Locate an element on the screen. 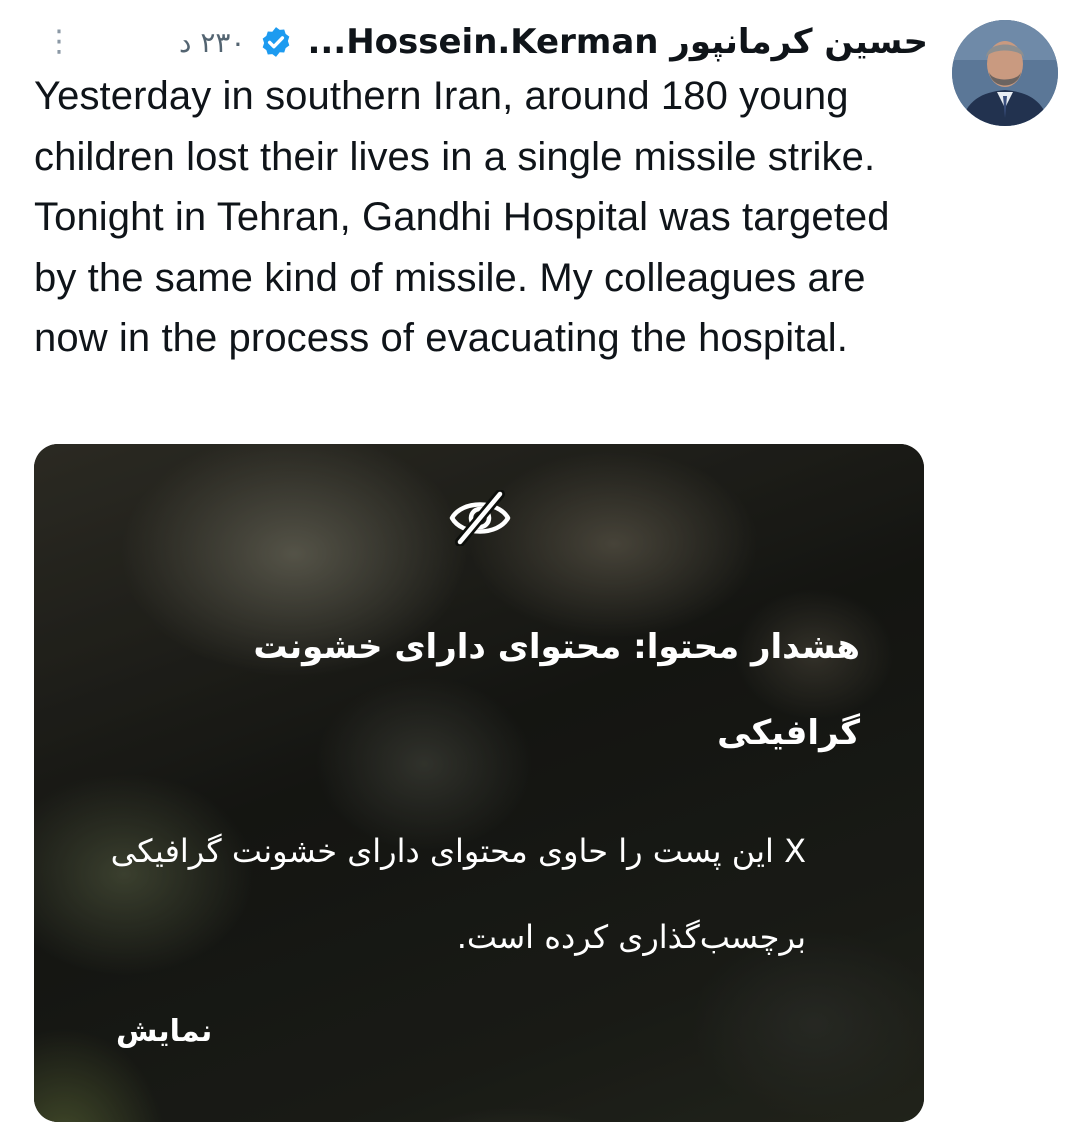 This screenshot has width=1080, height=1138. avatar-image is located at coordinates (1005, 73).